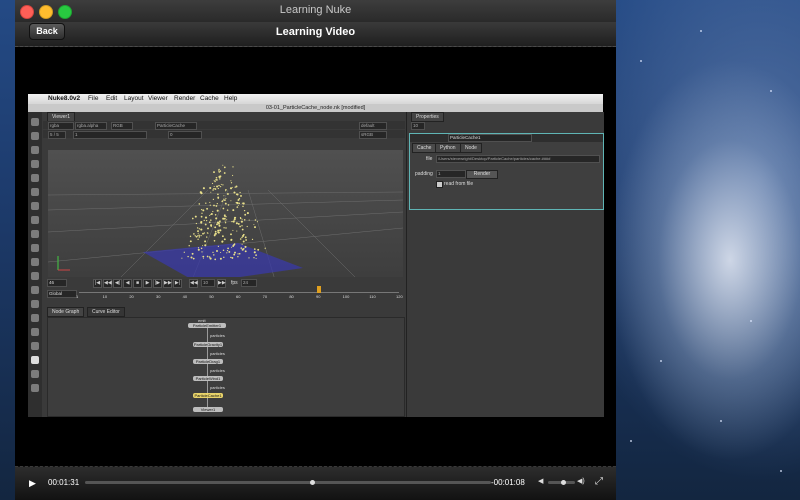  I want to click on menu-cache: Cache, so click(209, 98).